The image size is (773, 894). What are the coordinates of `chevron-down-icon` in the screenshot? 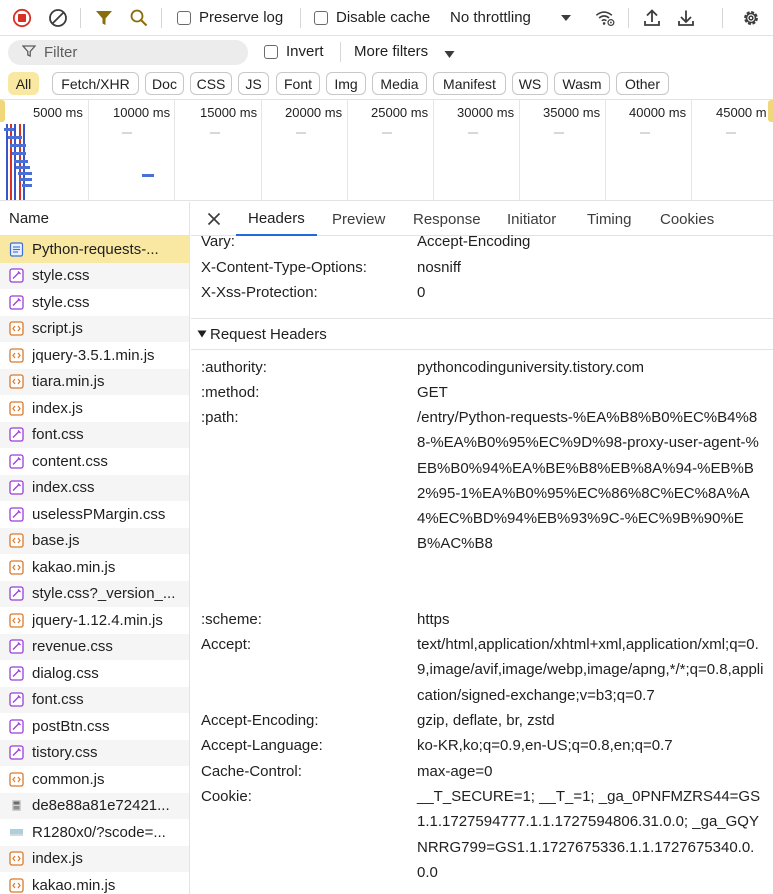 It's located at (566, 18).